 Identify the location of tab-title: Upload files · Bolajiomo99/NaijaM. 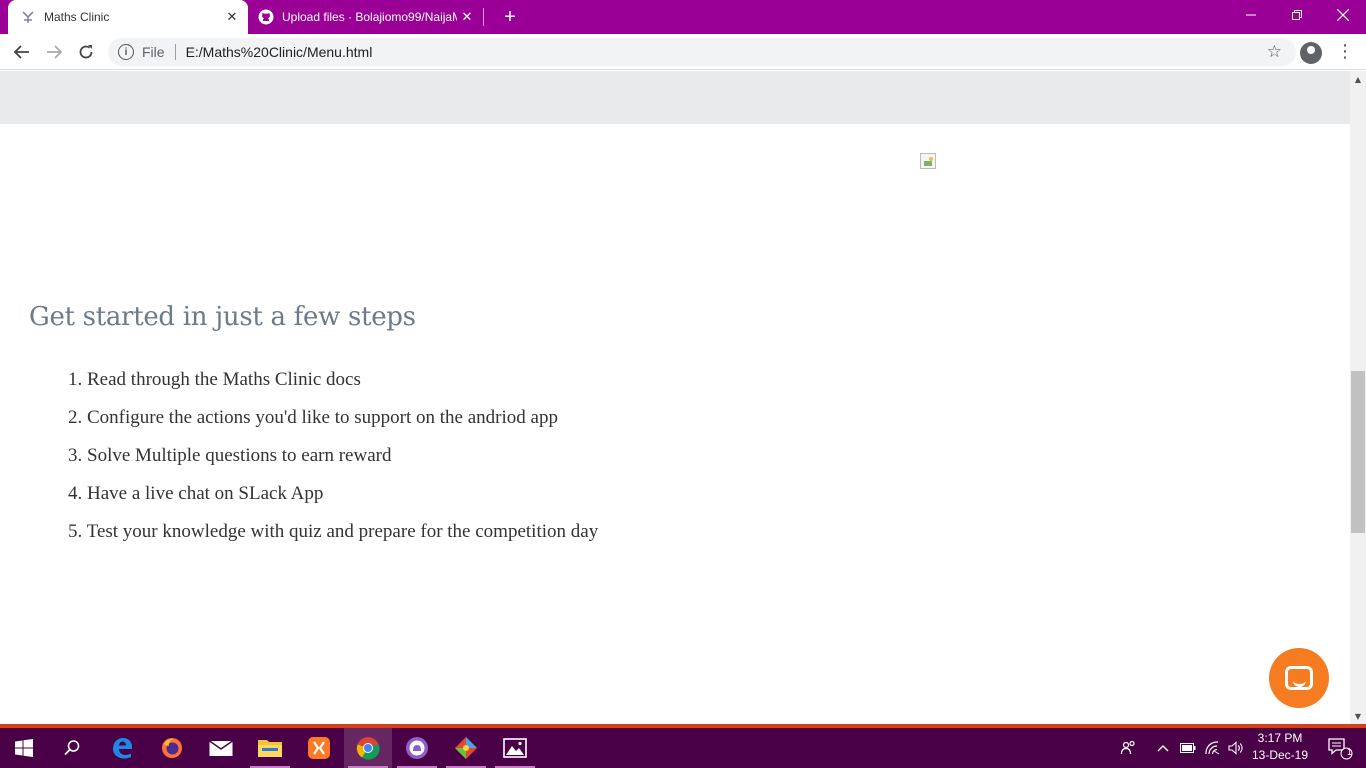
(369, 17).